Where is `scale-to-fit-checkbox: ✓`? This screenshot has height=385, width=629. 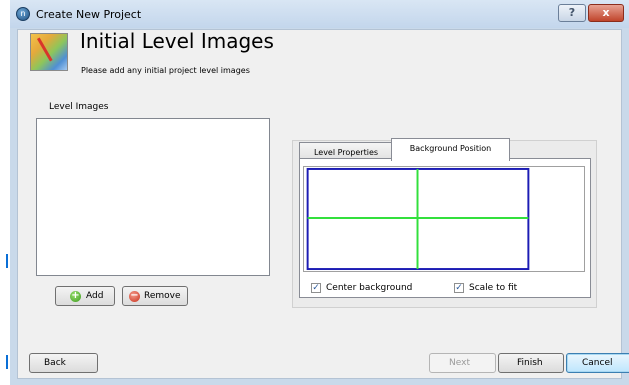 scale-to-fit-checkbox: ✓ is located at coordinates (459, 288).